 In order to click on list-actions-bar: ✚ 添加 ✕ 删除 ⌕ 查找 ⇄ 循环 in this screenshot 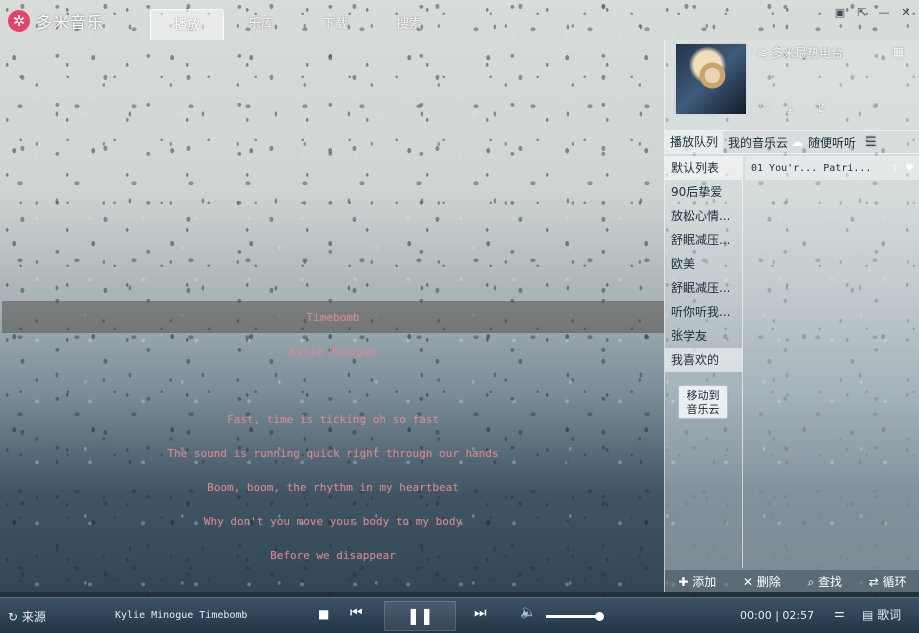, I will do `click(792, 581)`.